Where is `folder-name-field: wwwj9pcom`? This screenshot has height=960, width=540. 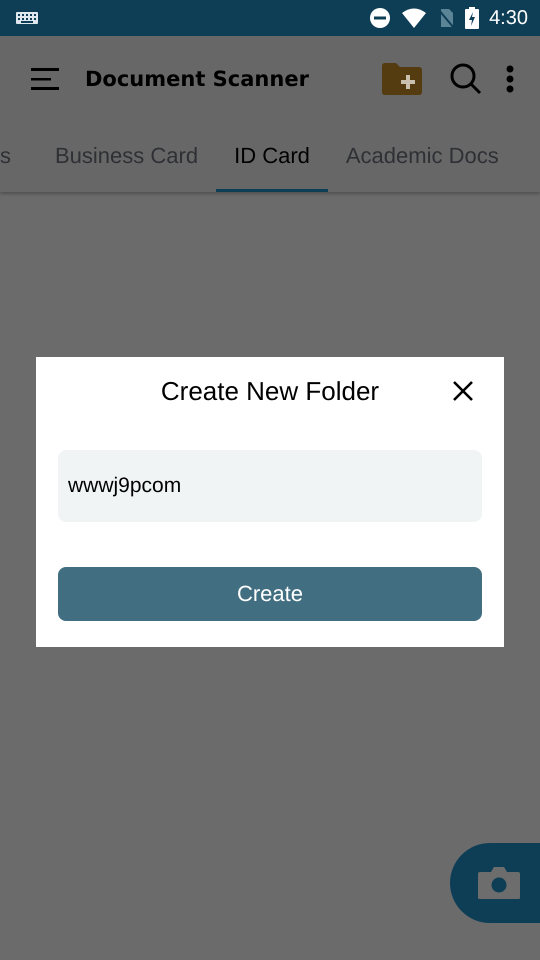
folder-name-field: wwwj9pcom is located at coordinates (270, 486).